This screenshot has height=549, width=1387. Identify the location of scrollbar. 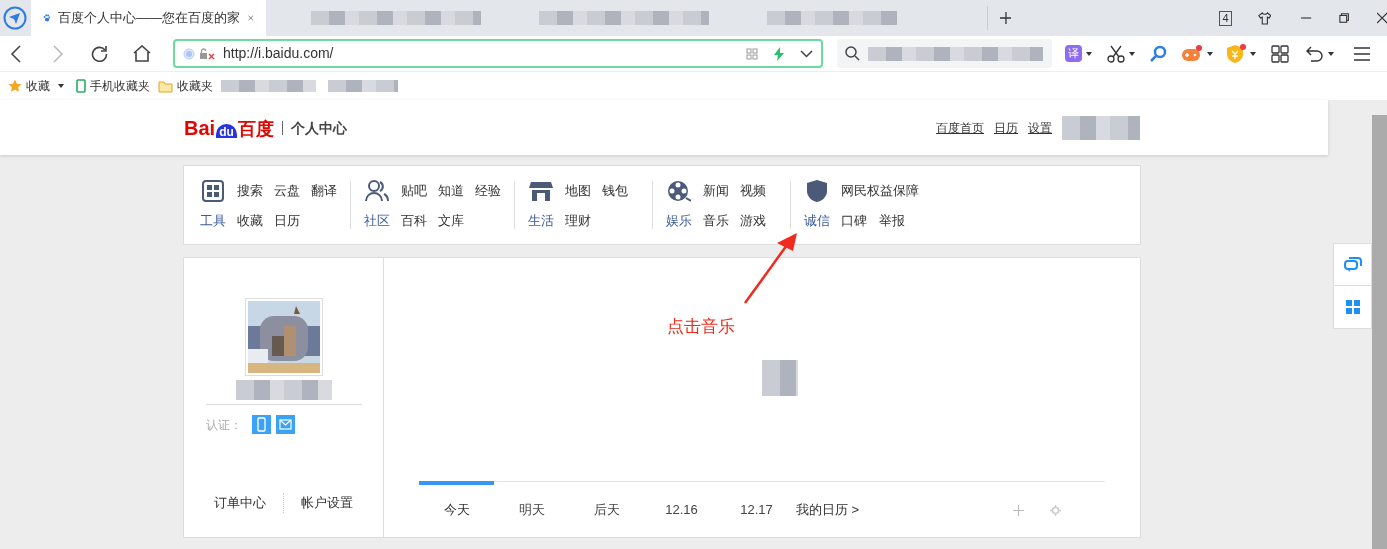
(1379, 332).